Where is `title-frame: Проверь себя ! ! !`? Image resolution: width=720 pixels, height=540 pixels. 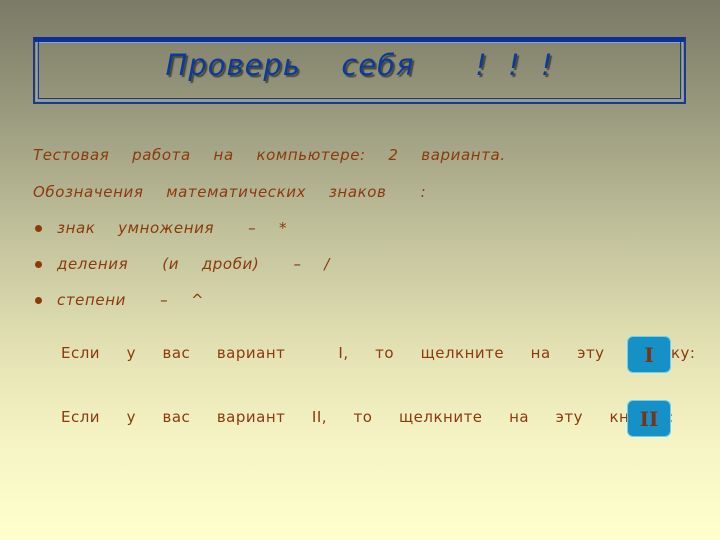
title-frame: Проверь себя ! ! ! is located at coordinates (359, 70).